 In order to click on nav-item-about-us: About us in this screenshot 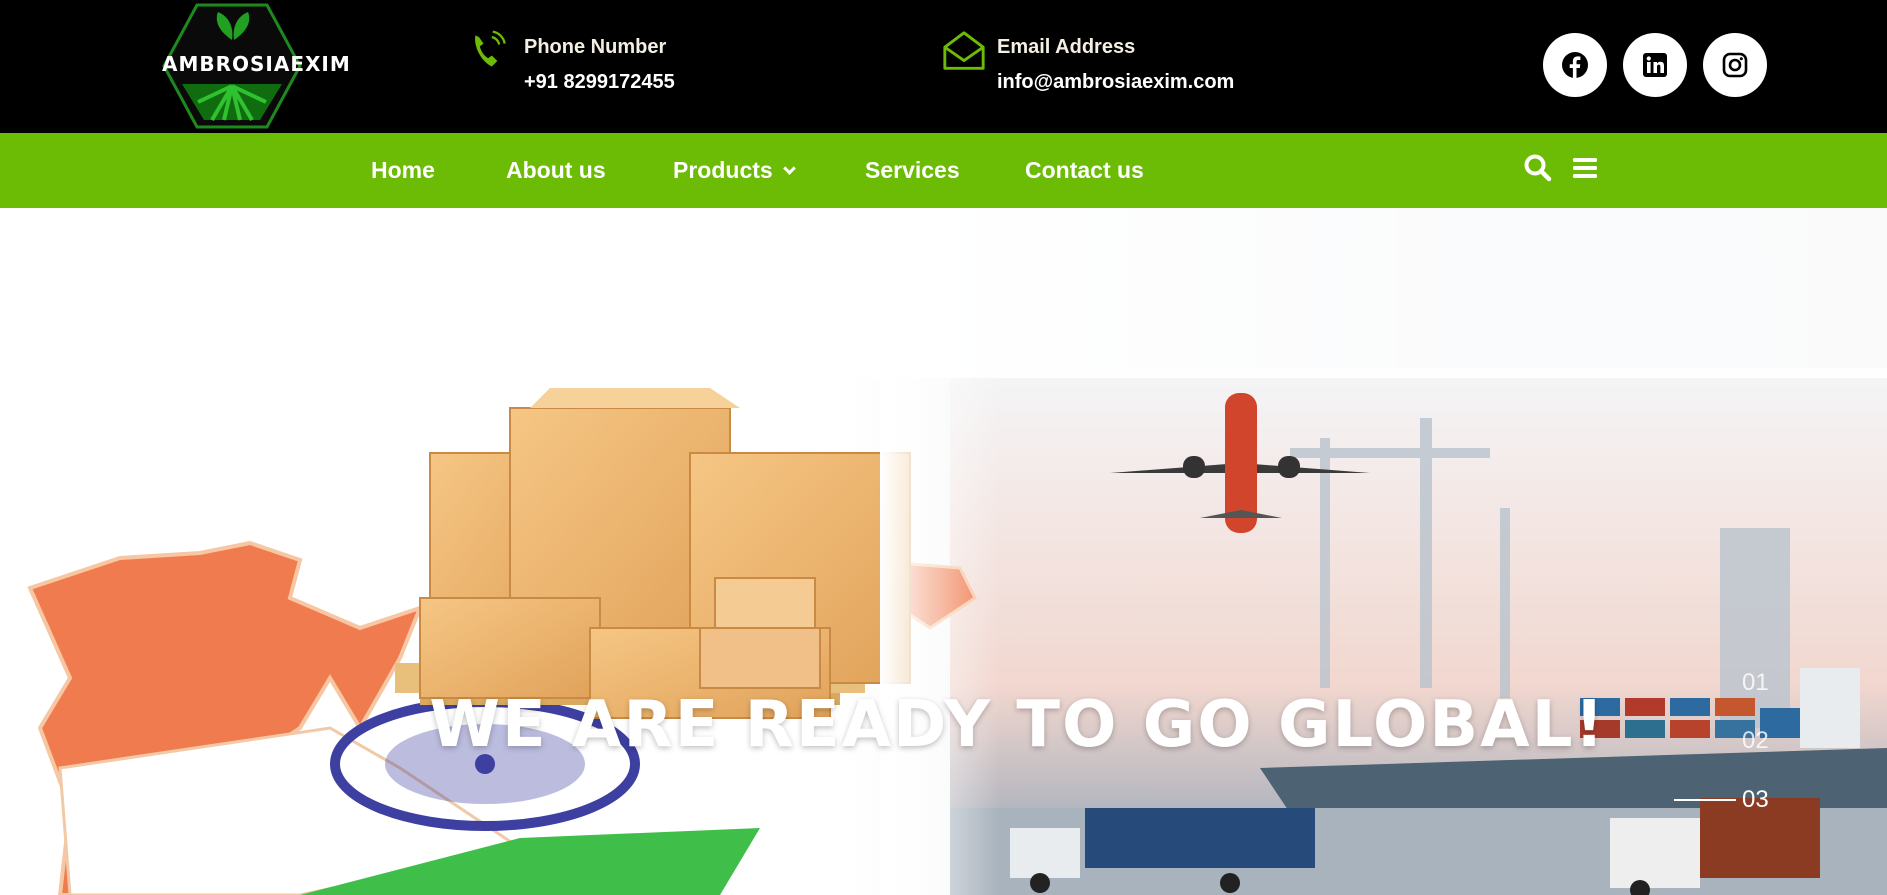, I will do `click(556, 170)`.